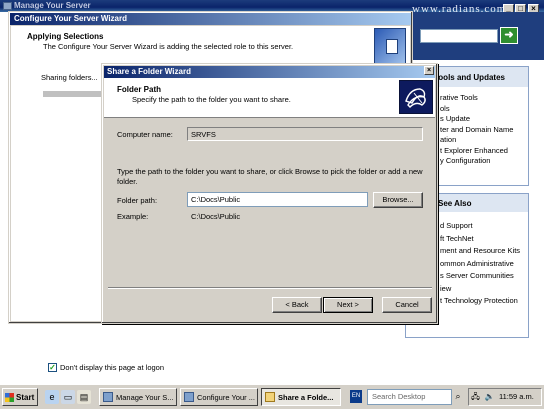 This screenshot has width=544, height=409. I want to click on configure-wizard-body, so click(57, 194).